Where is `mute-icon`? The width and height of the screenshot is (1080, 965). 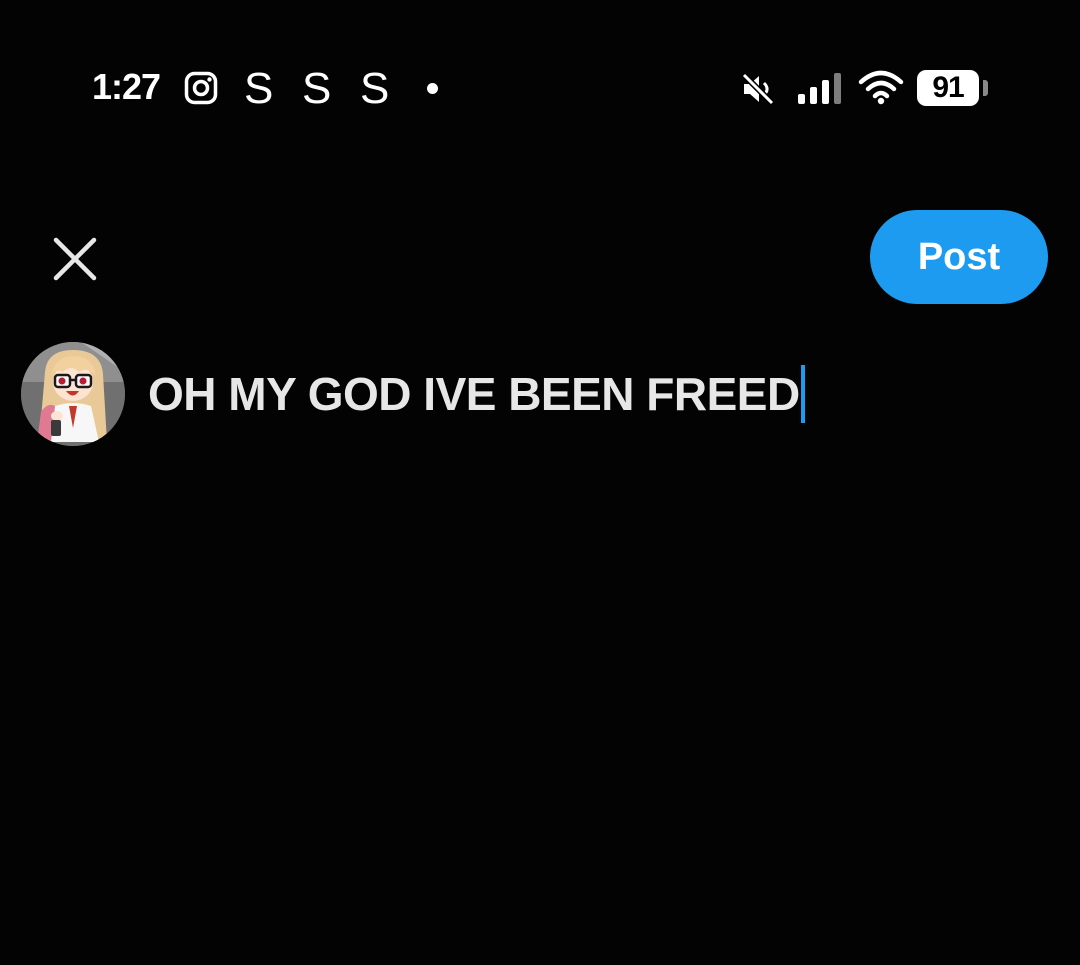 mute-icon is located at coordinates (758, 89).